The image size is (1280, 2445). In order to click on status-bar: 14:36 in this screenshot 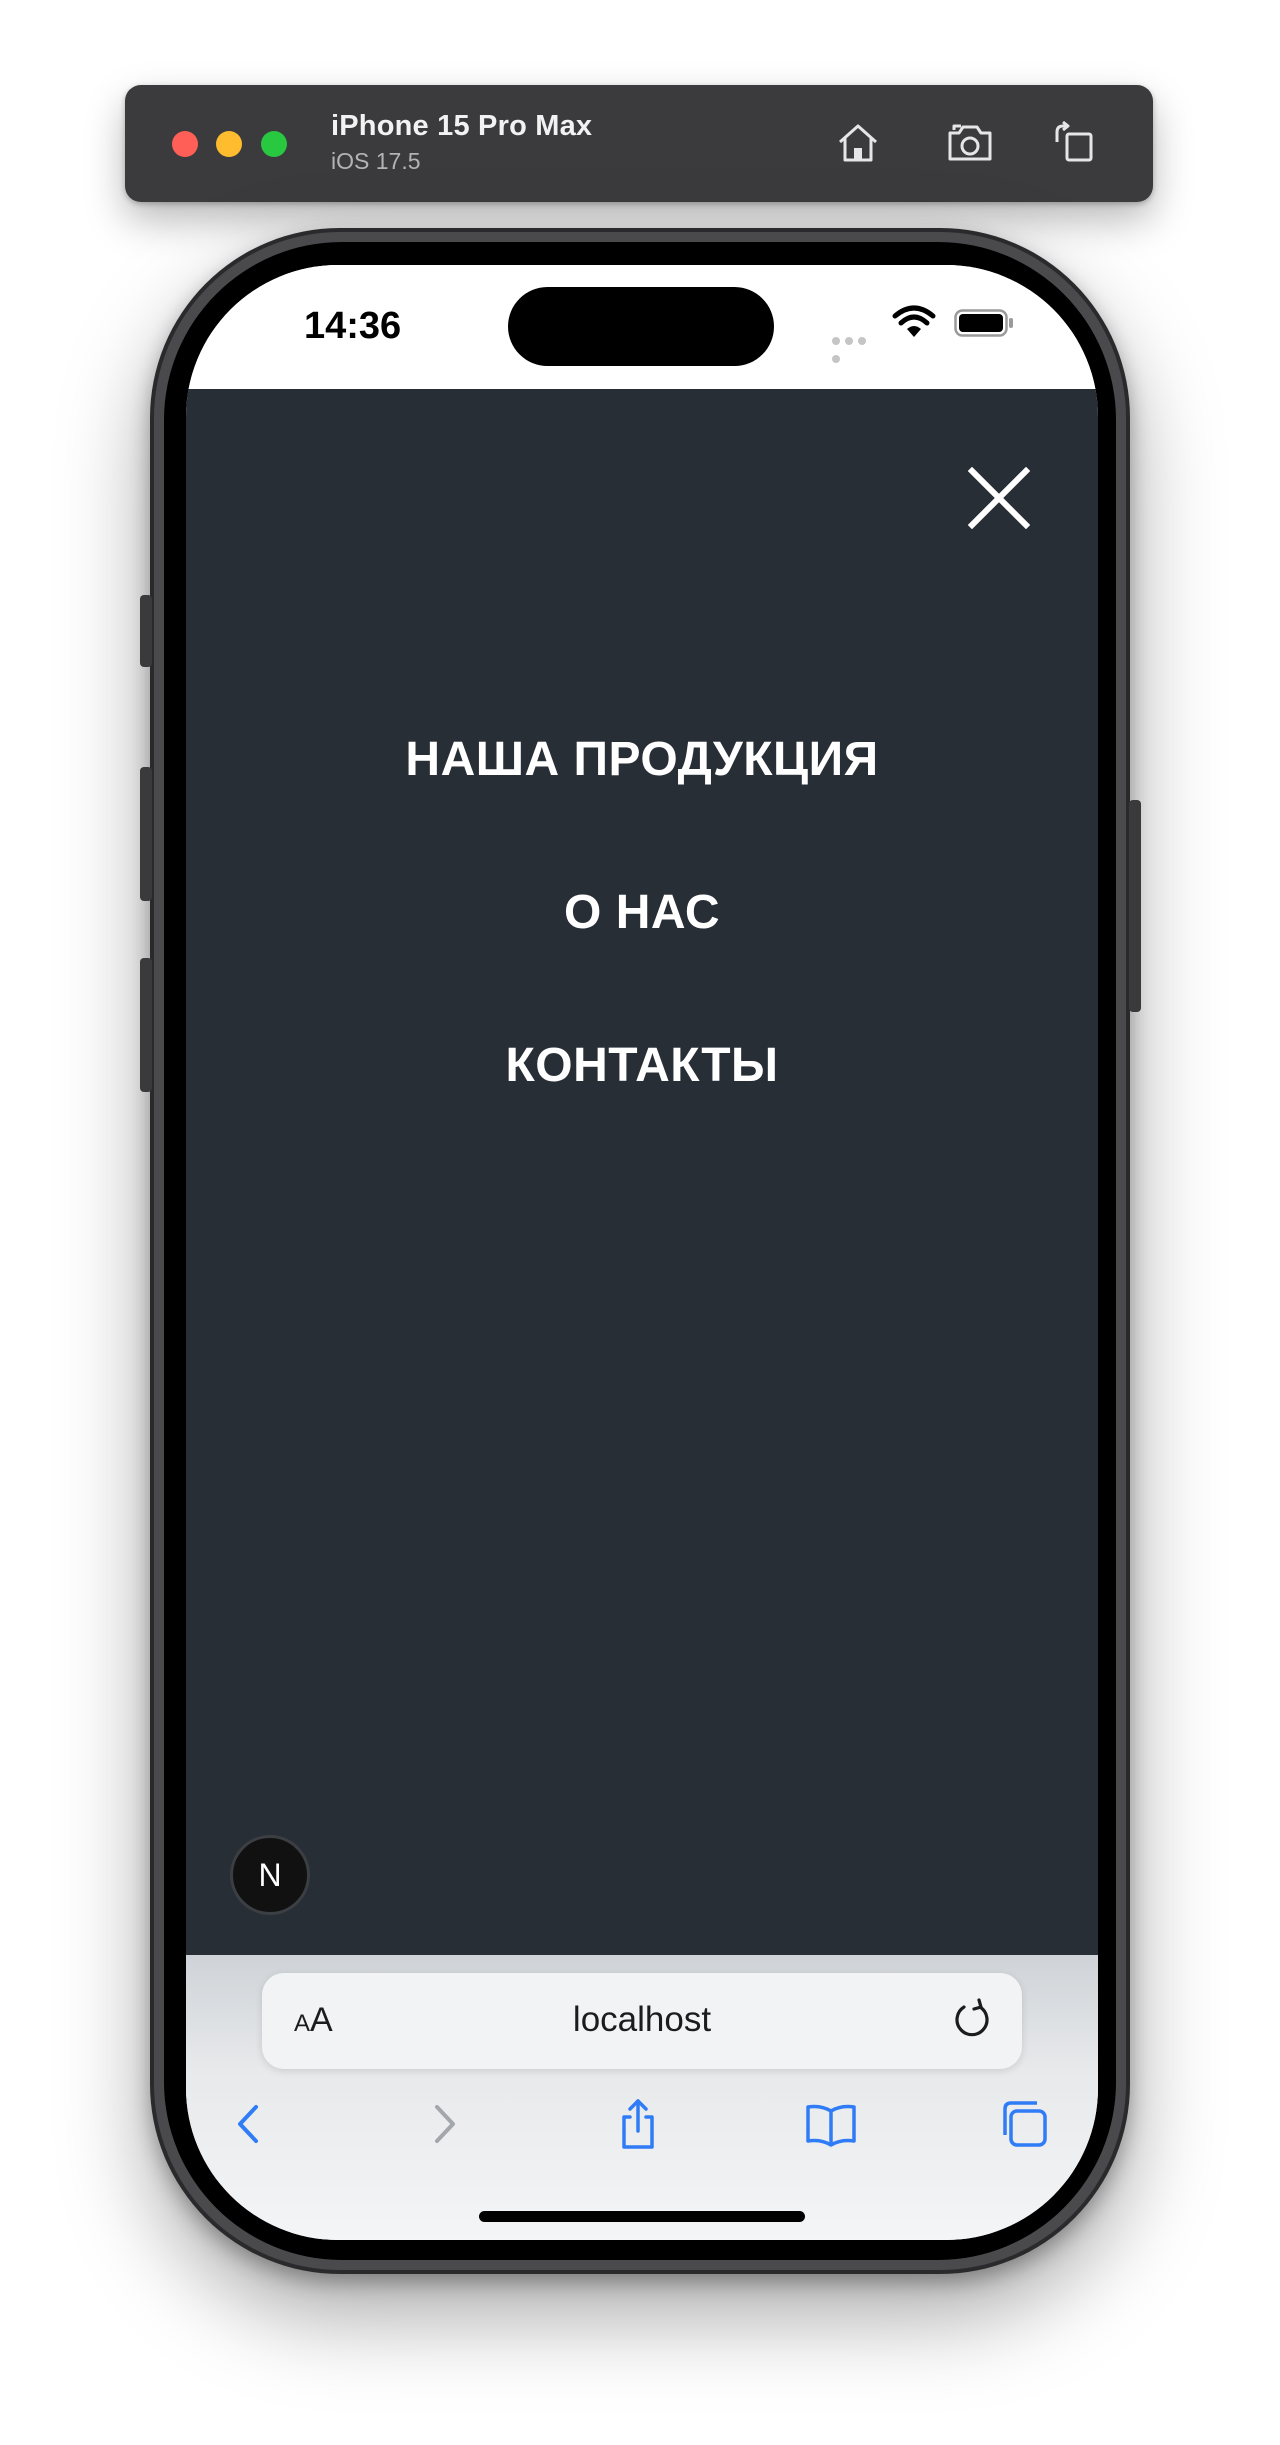, I will do `click(642, 327)`.